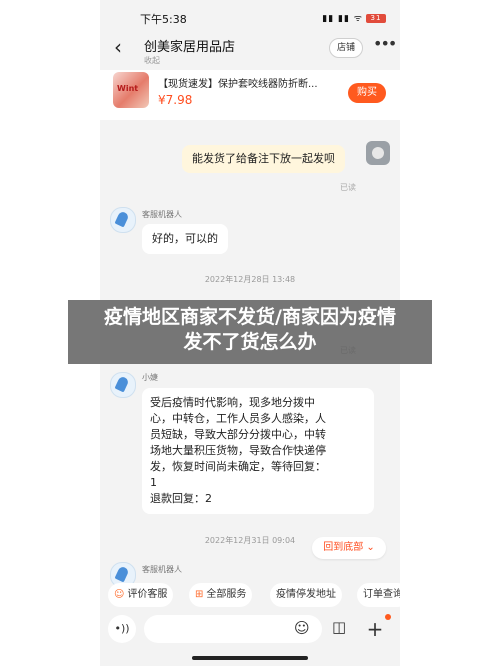  I want to click on quick-action-label: 订单查询, so click(381, 594).